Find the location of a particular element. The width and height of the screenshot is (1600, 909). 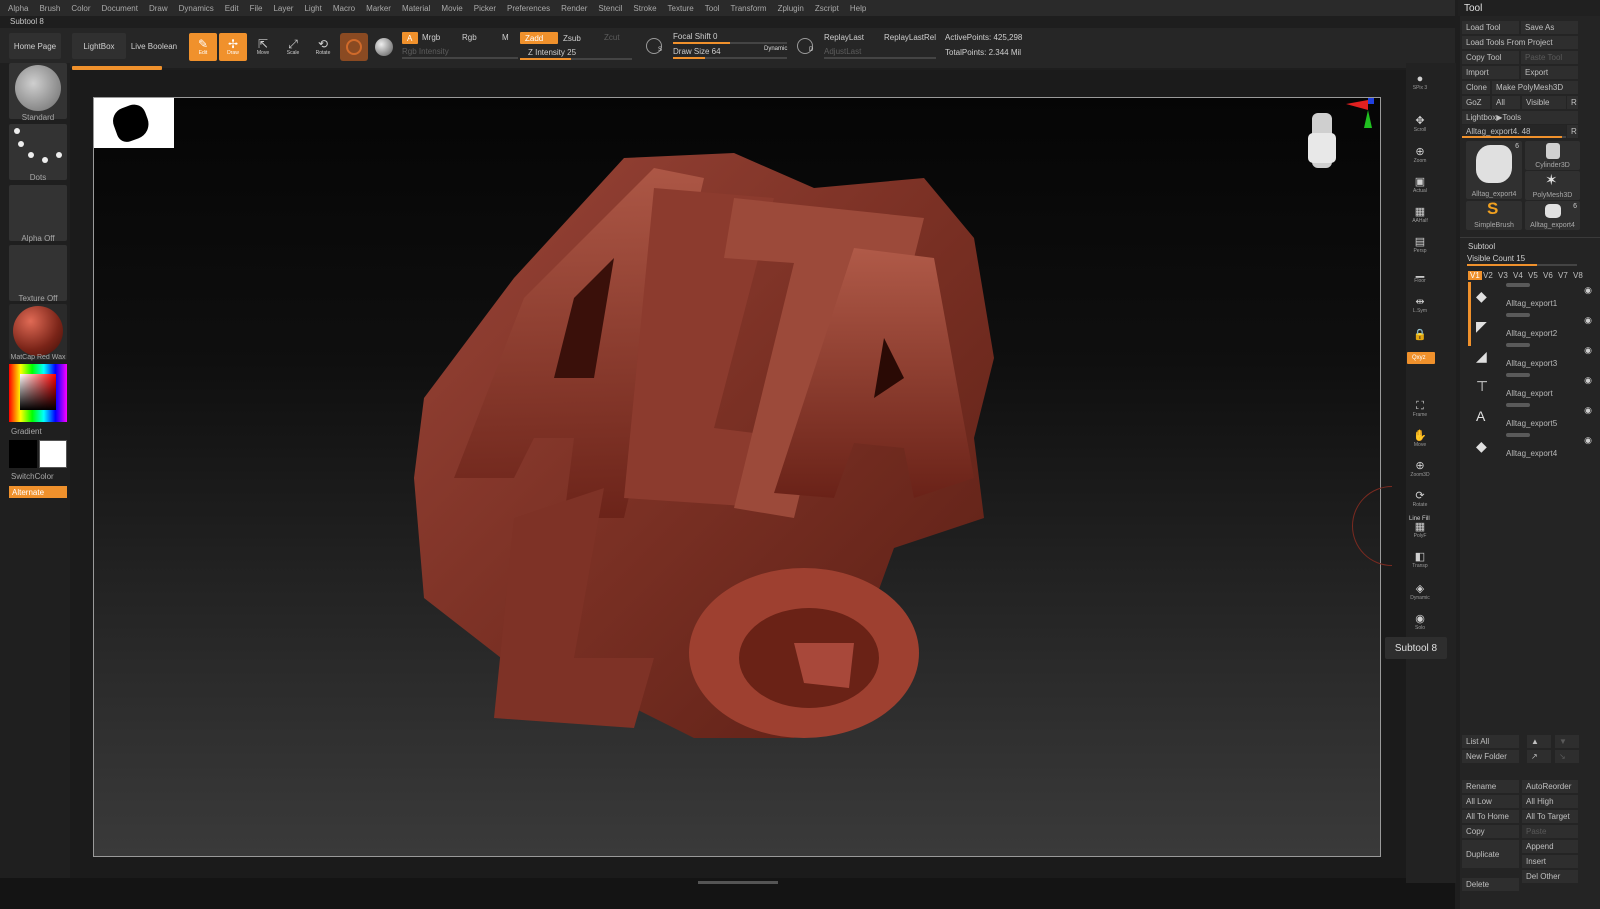

del-other-button: Del Other is located at coordinates (1550, 876).